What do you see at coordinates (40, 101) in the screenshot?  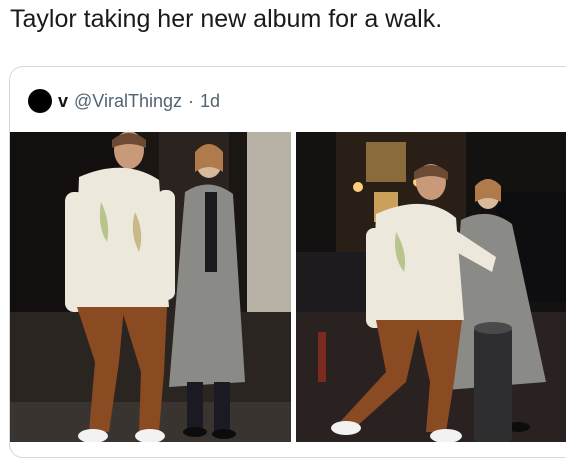 I see `avatar` at bounding box center [40, 101].